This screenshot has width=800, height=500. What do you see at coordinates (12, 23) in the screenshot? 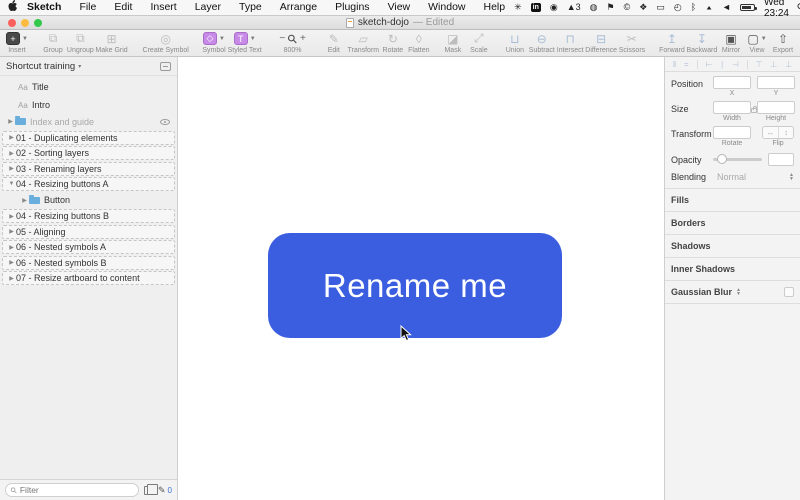
I see `close-window-button` at bounding box center [12, 23].